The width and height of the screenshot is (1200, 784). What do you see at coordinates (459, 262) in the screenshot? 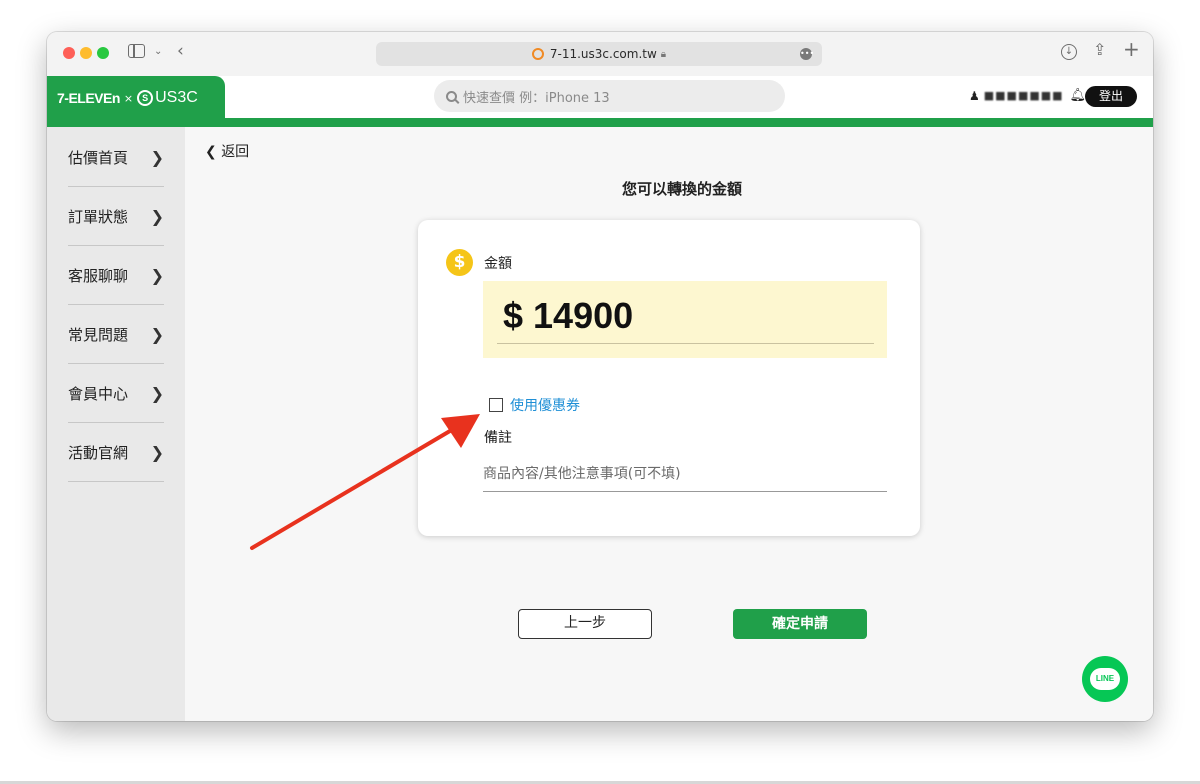
I see `dollar-coin-icon: $` at bounding box center [459, 262].